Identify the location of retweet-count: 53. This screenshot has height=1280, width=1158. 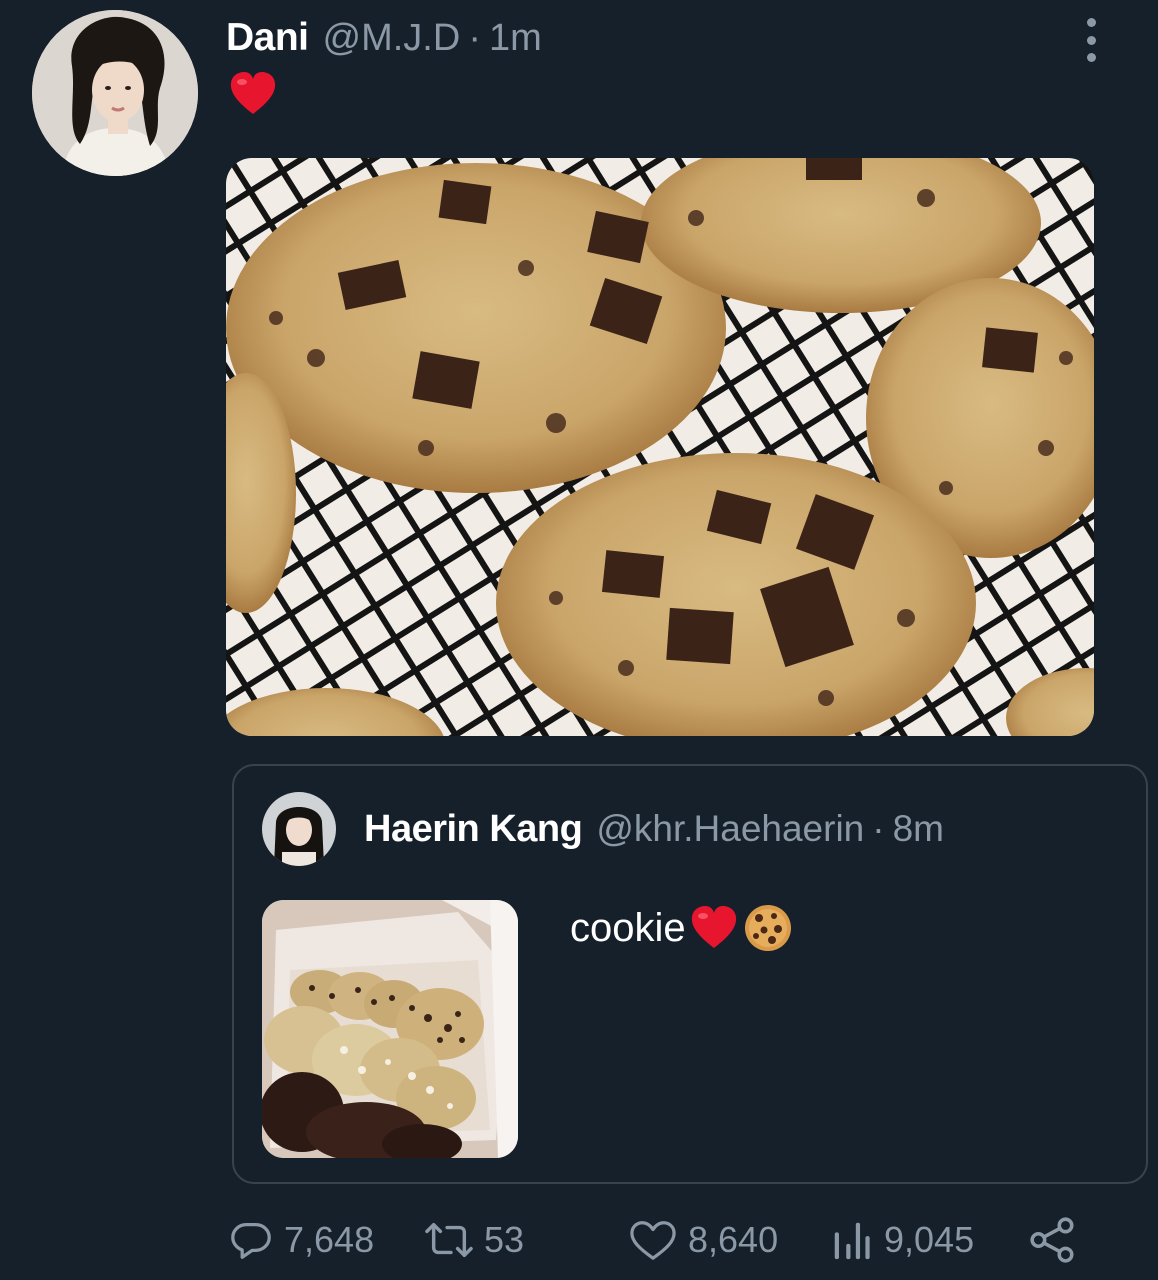
(504, 1239).